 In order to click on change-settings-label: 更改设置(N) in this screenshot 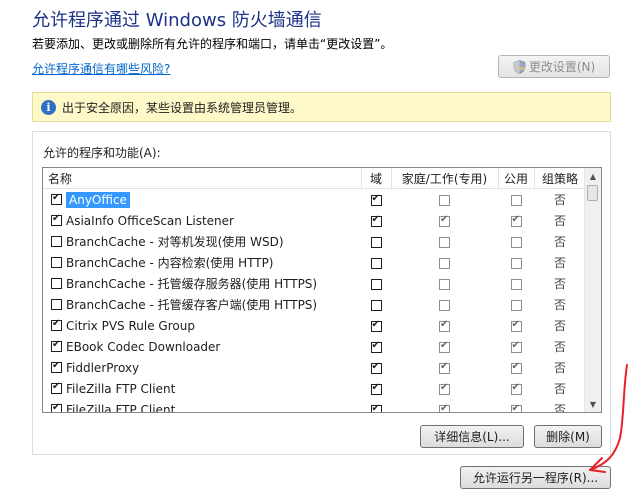, I will do `click(562, 67)`.